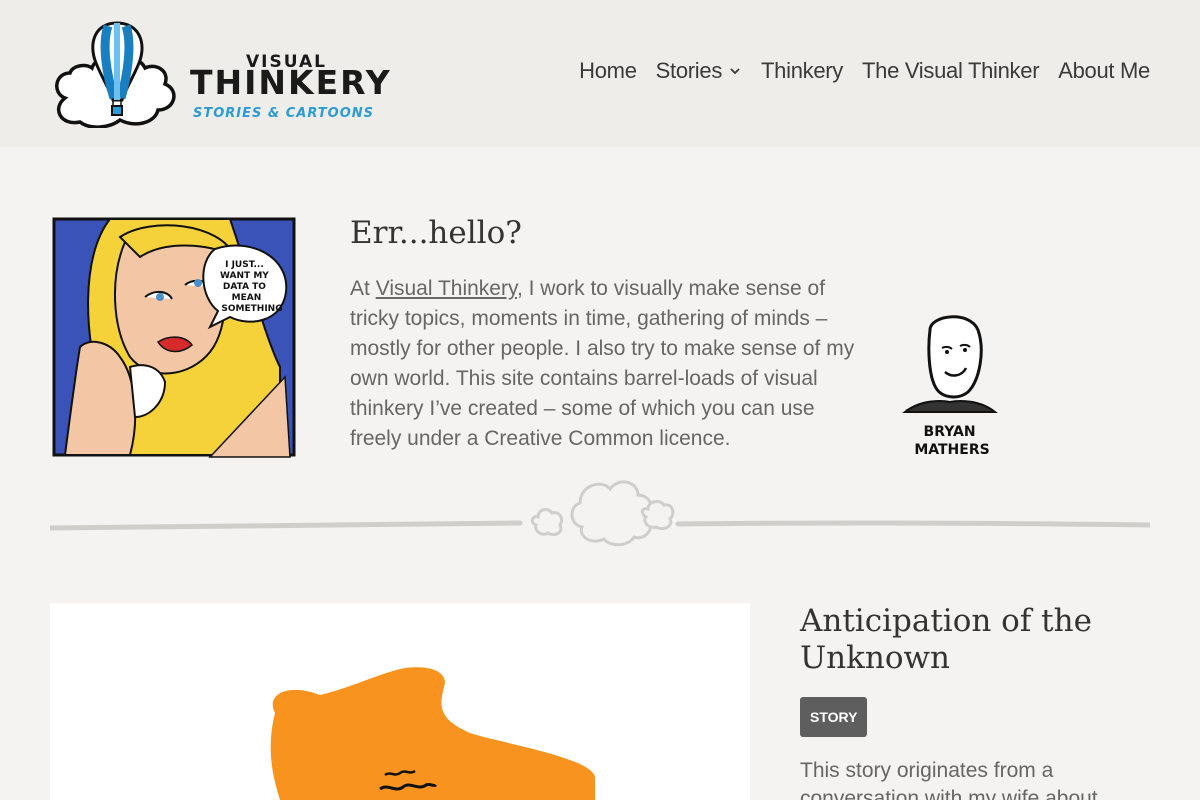 Image resolution: width=1200 pixels, height=800 pixels. I want to click on nav-about-me: About Me, so click(1104, 71).